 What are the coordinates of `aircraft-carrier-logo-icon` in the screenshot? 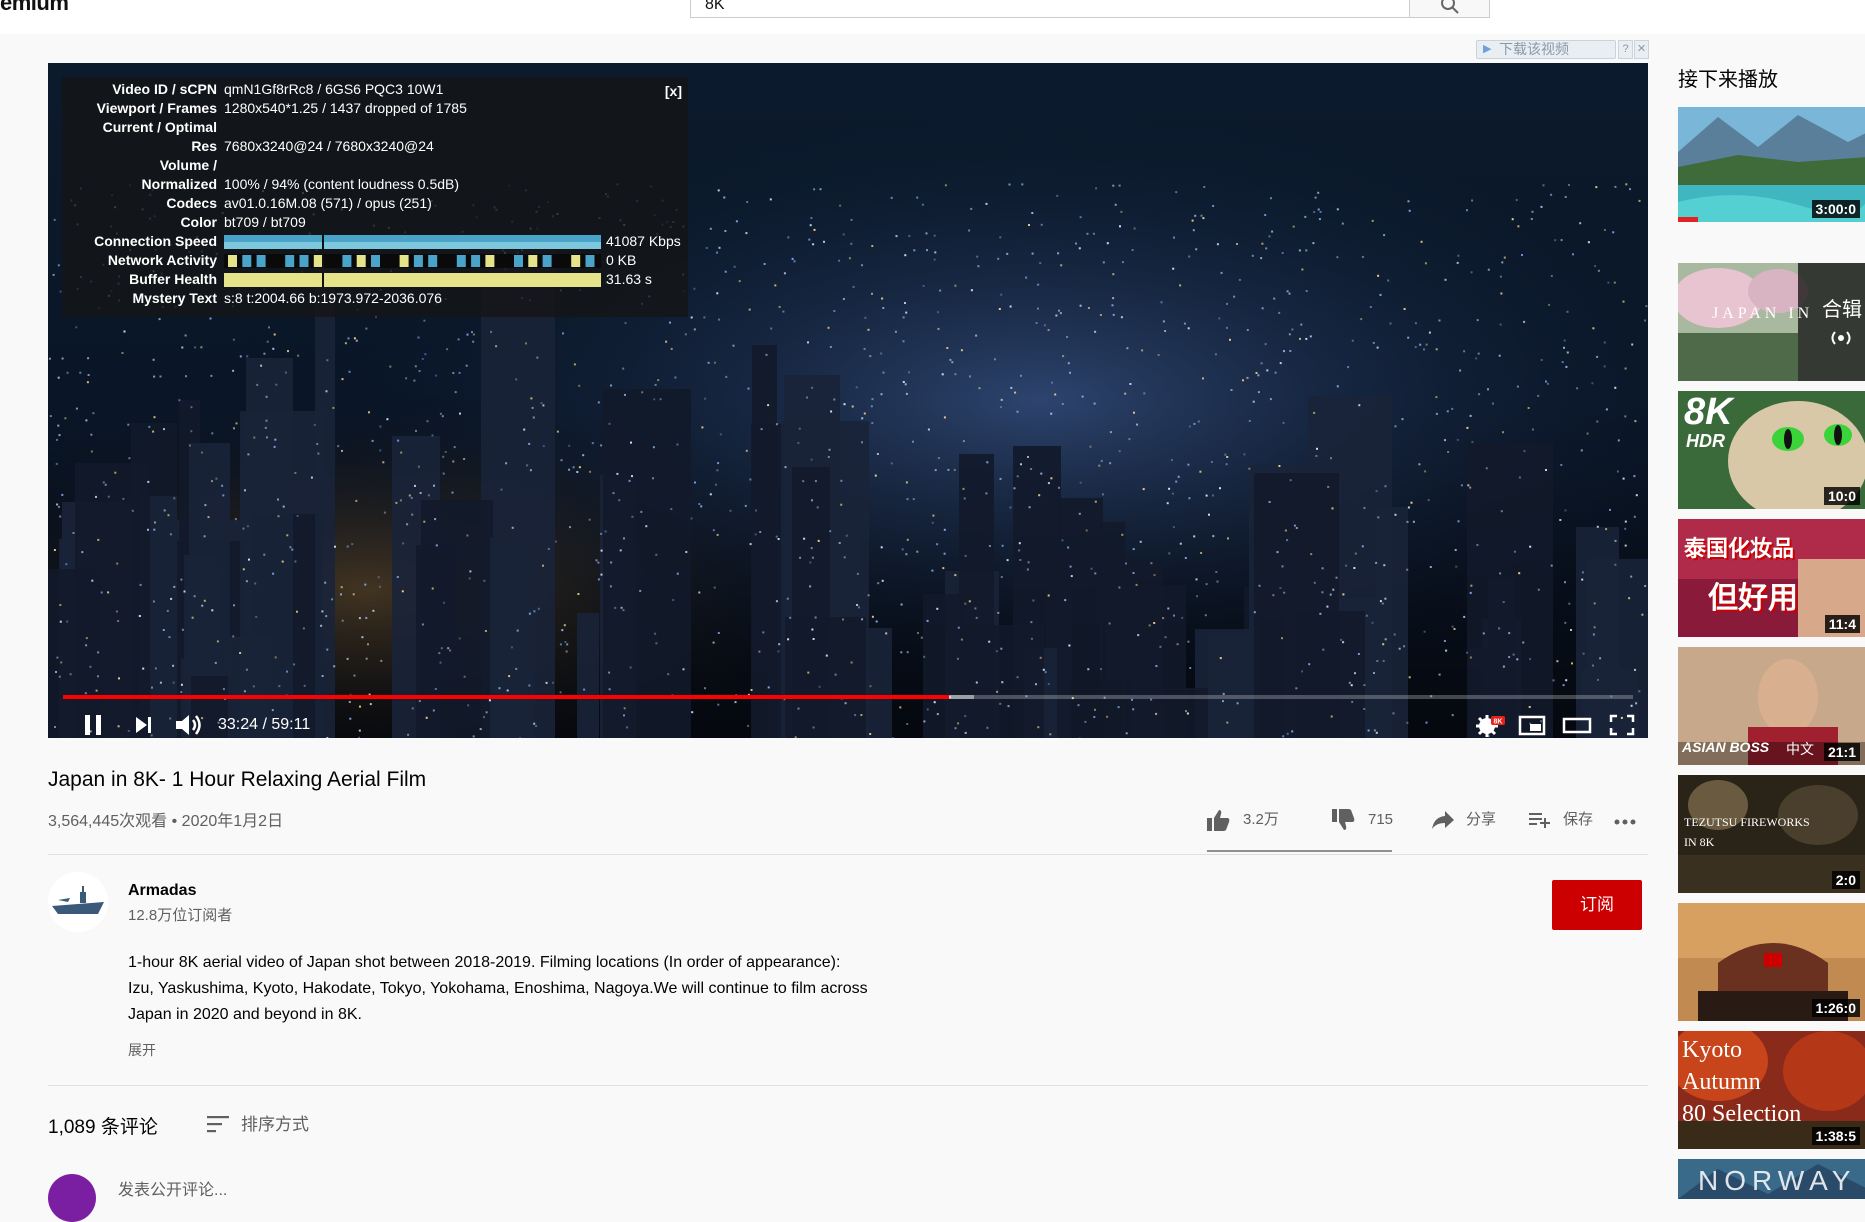 It's located at (78, 902).